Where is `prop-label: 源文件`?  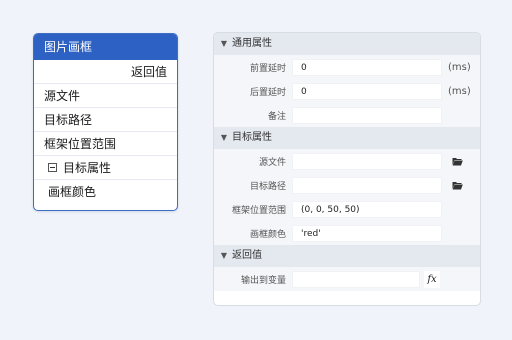 prop-label: 源文件 is located at coordinates (272, 162).